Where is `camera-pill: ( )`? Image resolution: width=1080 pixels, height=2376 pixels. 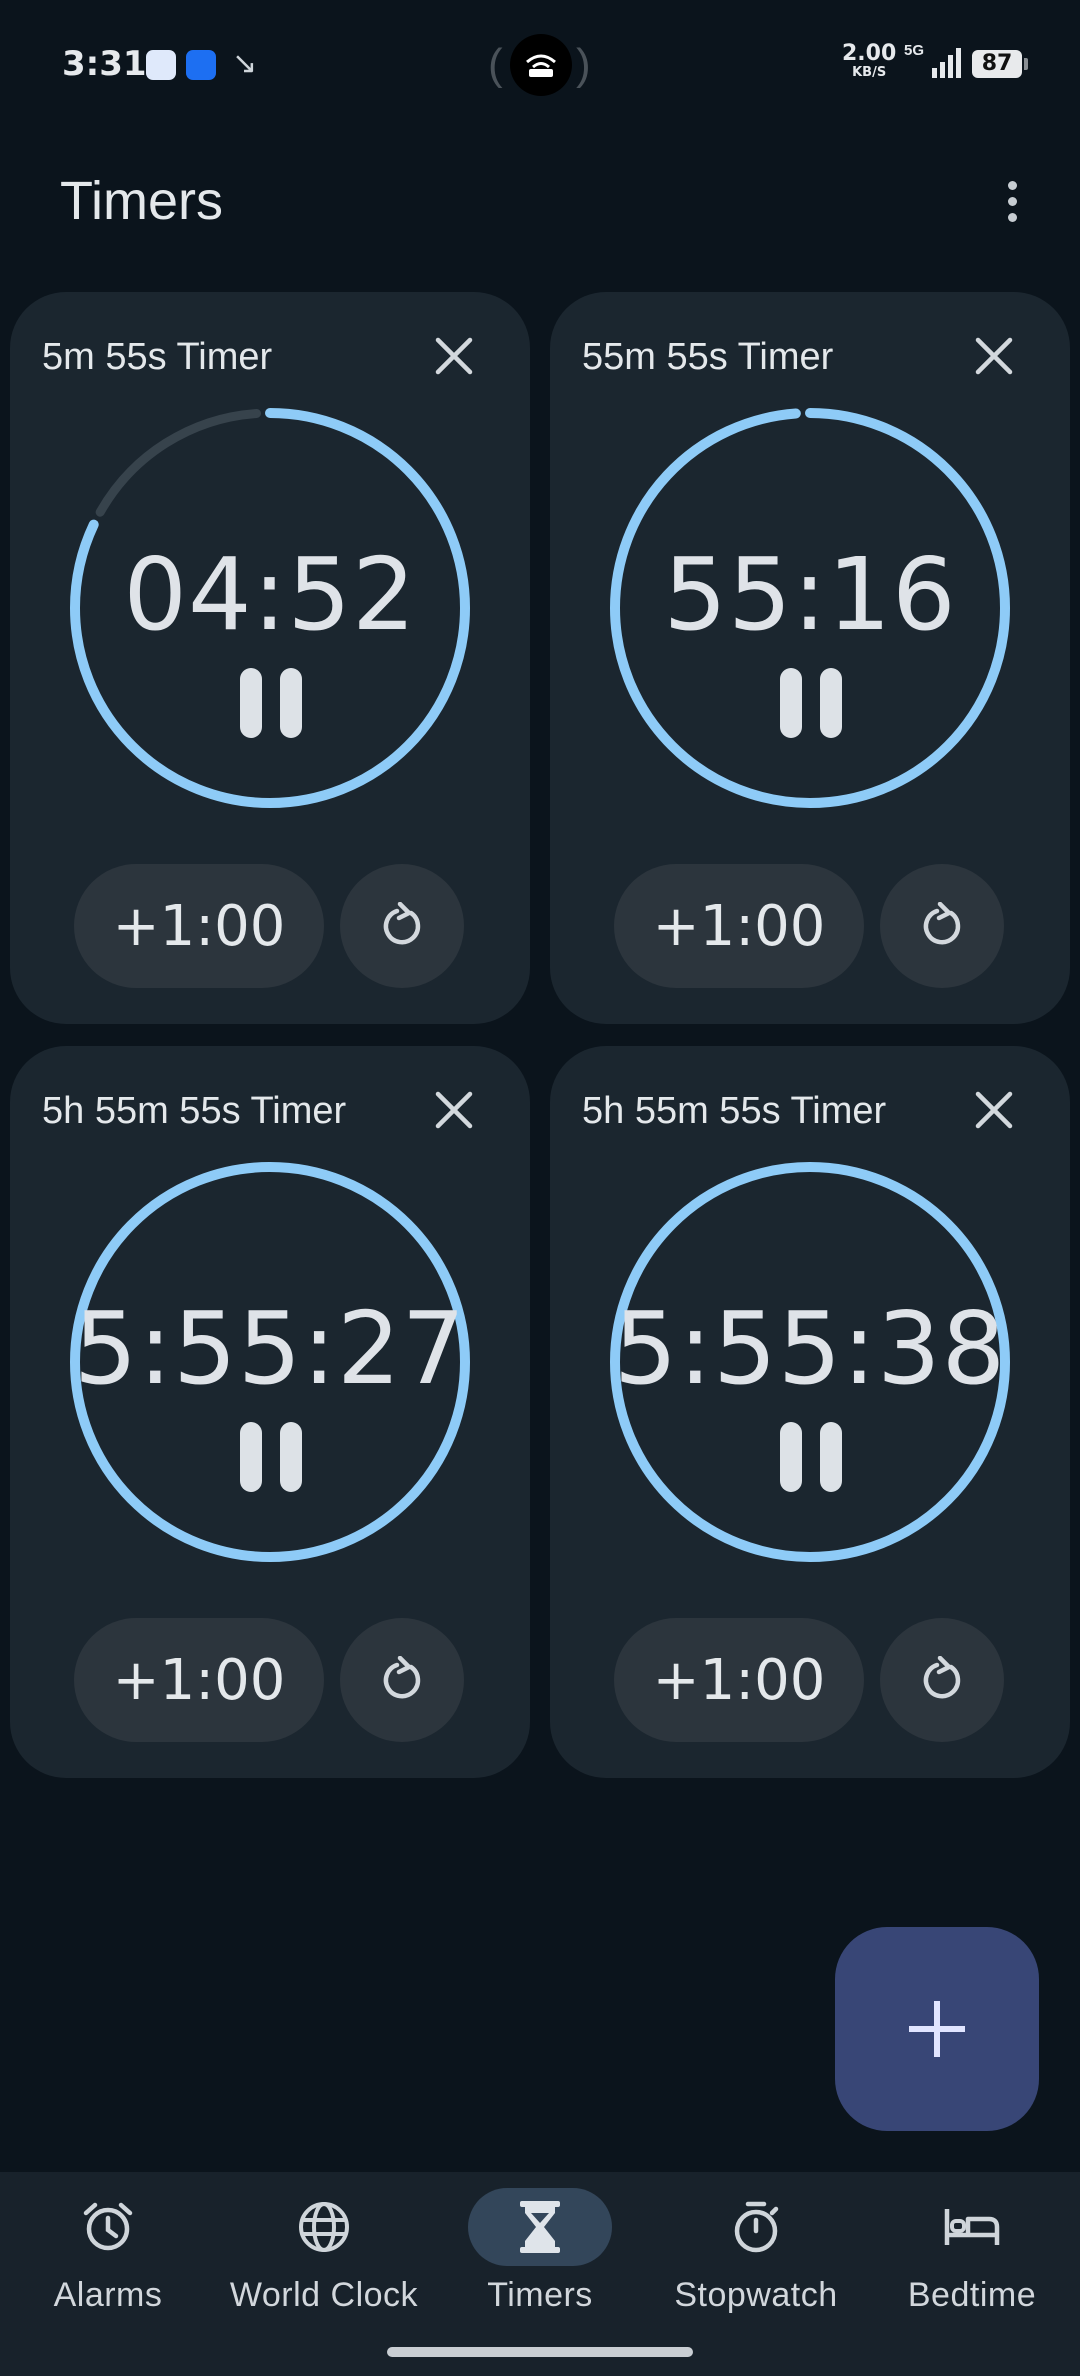 camera-pill: ( ) is located at coordinates (540, 65).